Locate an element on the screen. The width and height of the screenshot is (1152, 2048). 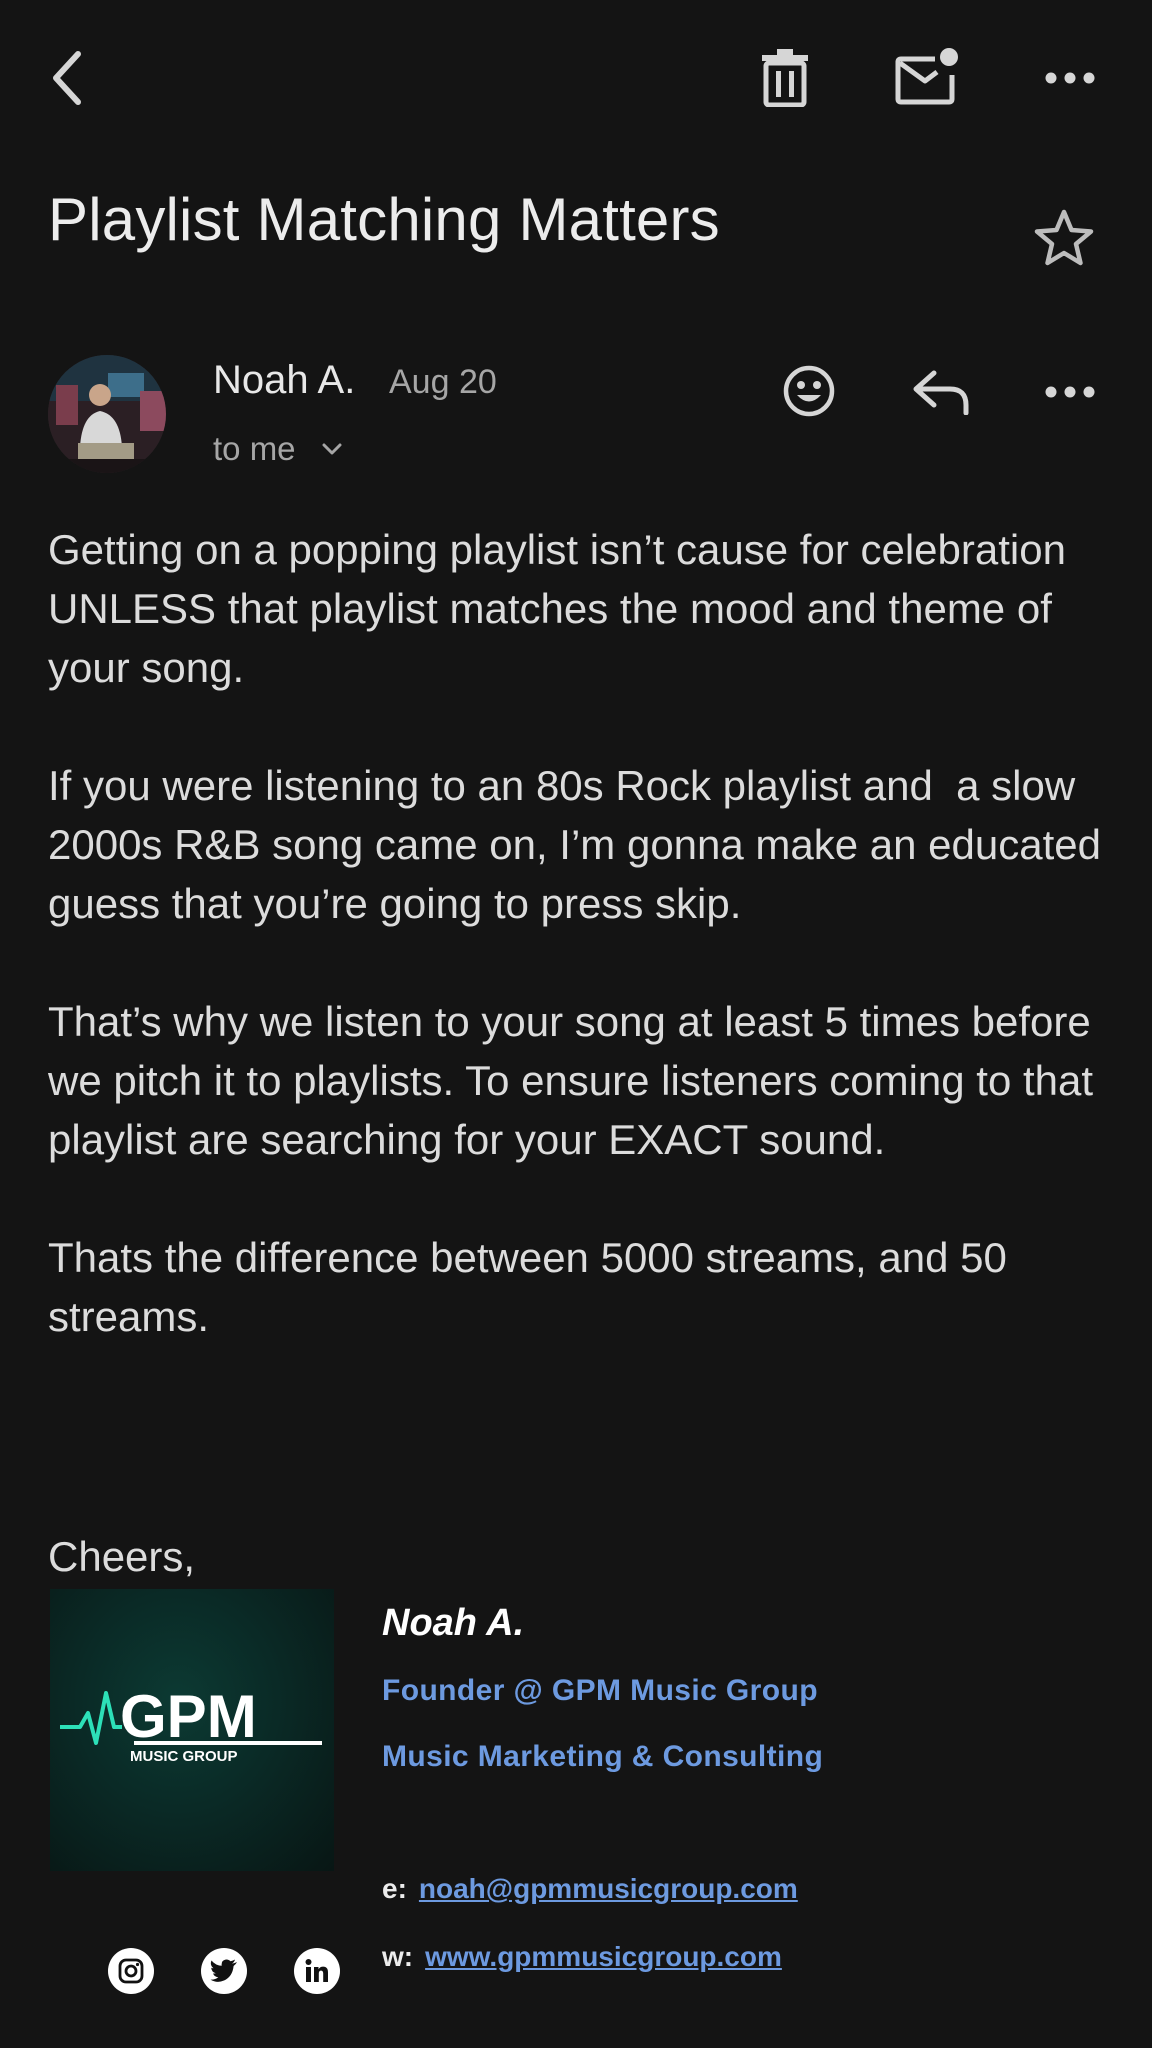
email-date: Aug 20 is located at coordinates (443, 382).